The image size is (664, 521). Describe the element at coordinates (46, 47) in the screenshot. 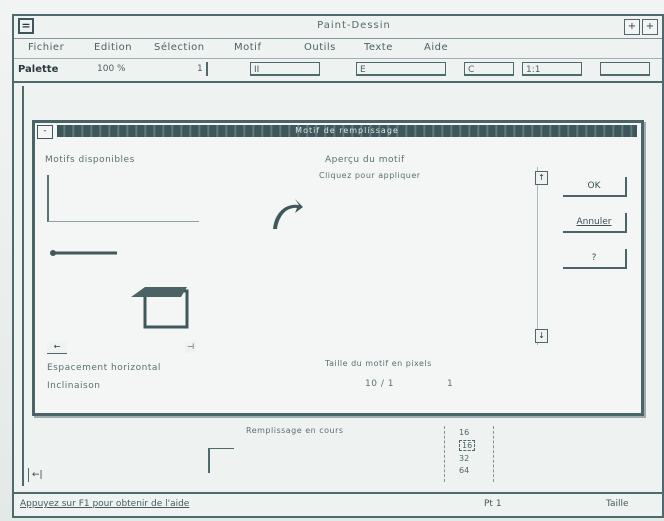

I see `menu-file: Fichier` at that location.